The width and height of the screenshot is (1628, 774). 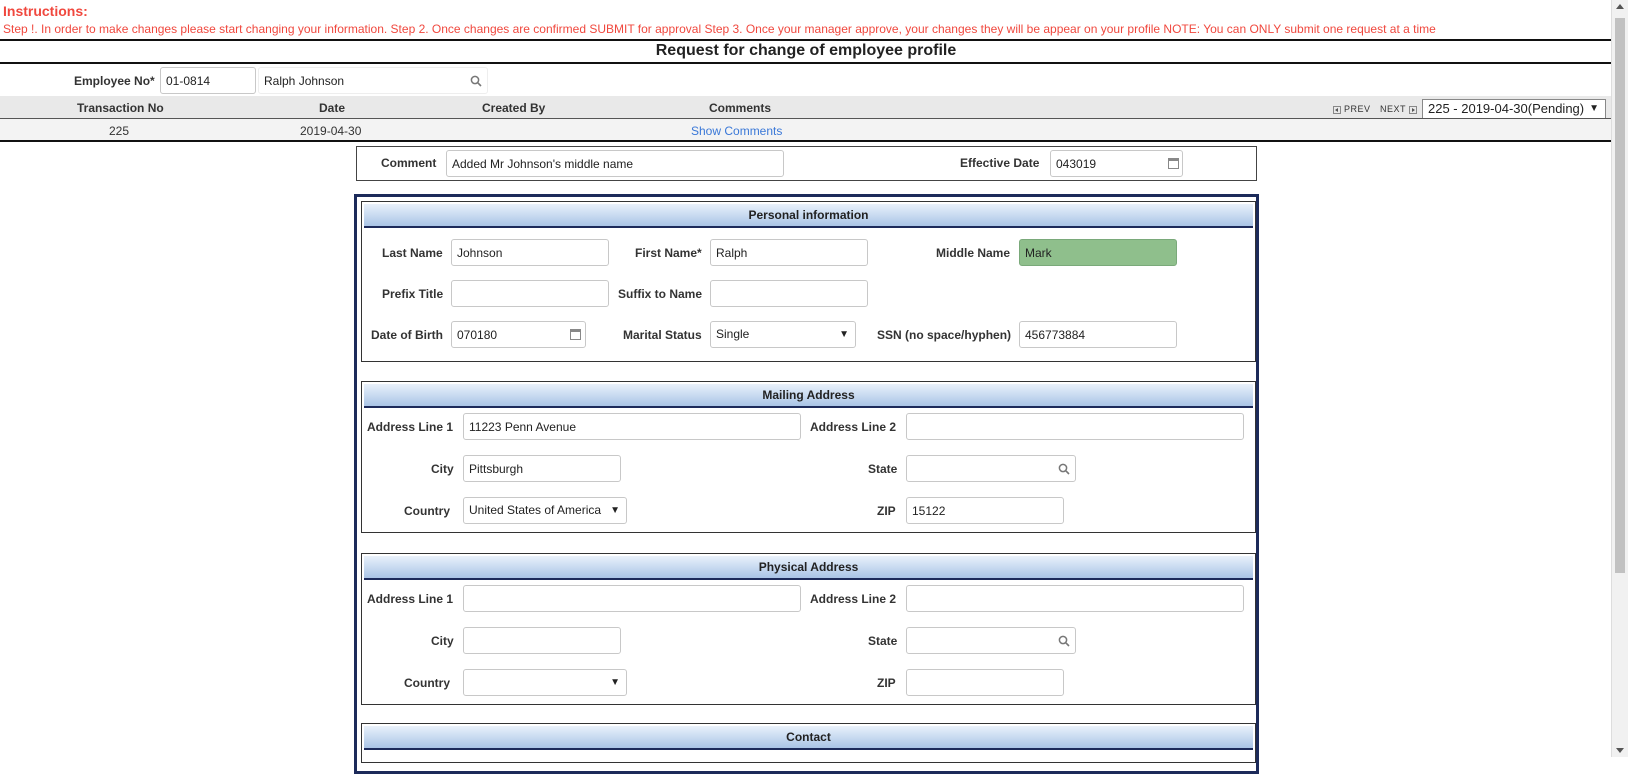 What do you see at coordinates (542, 640) in the screenshot?
I see `physical-city-input` at bounding box center [542, 640].